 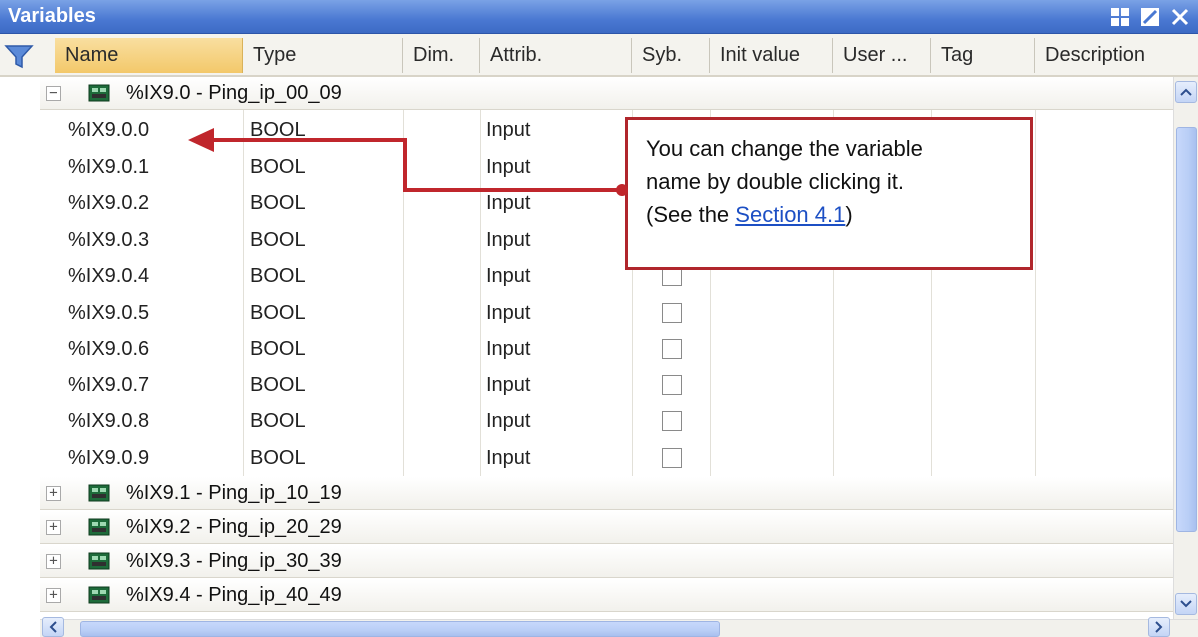 I want to click on table-row: %IX9.0.7 BOOL Input, so click(x=606, y=385).